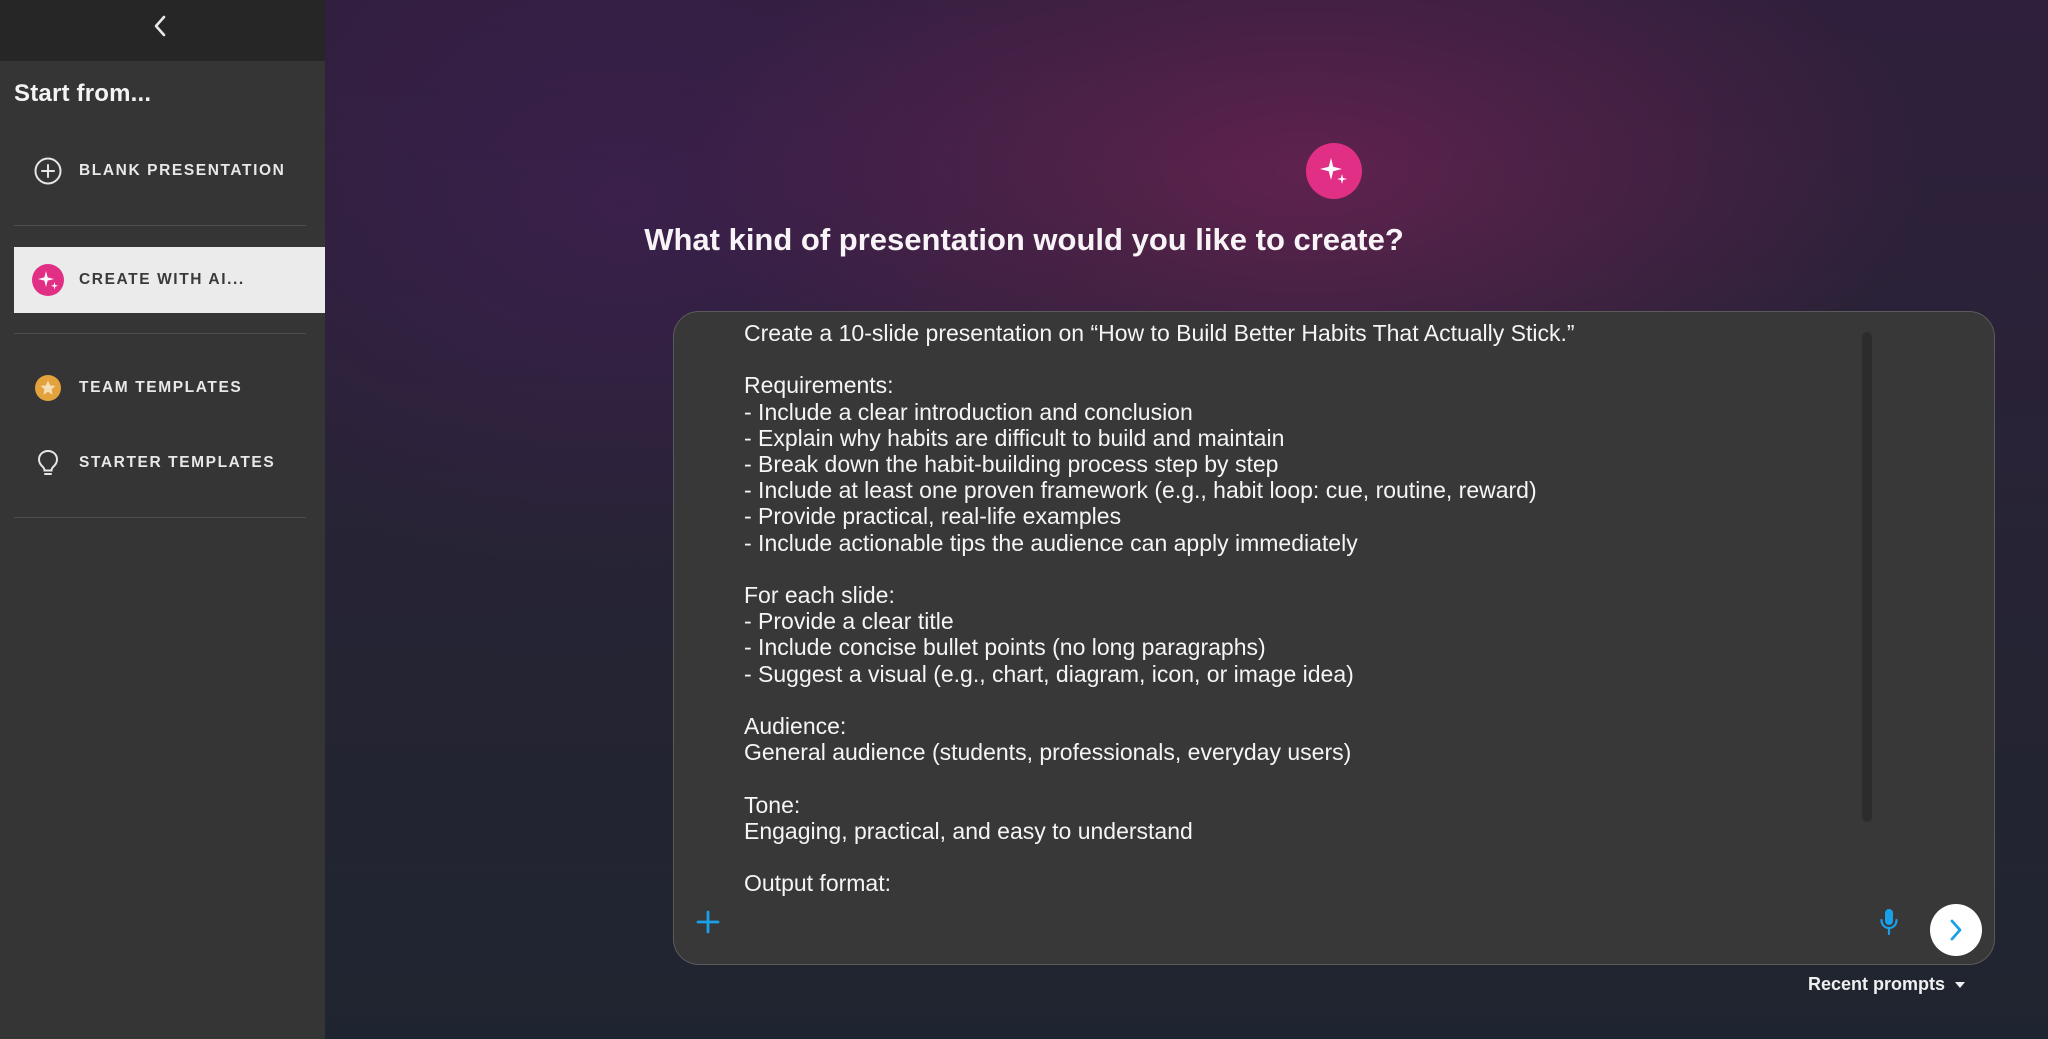 This screenshot has height=1039, width=2048. I want to click on sidebar-item-blank-presentation: BLANK PRESENTATION, so click(169, 171).